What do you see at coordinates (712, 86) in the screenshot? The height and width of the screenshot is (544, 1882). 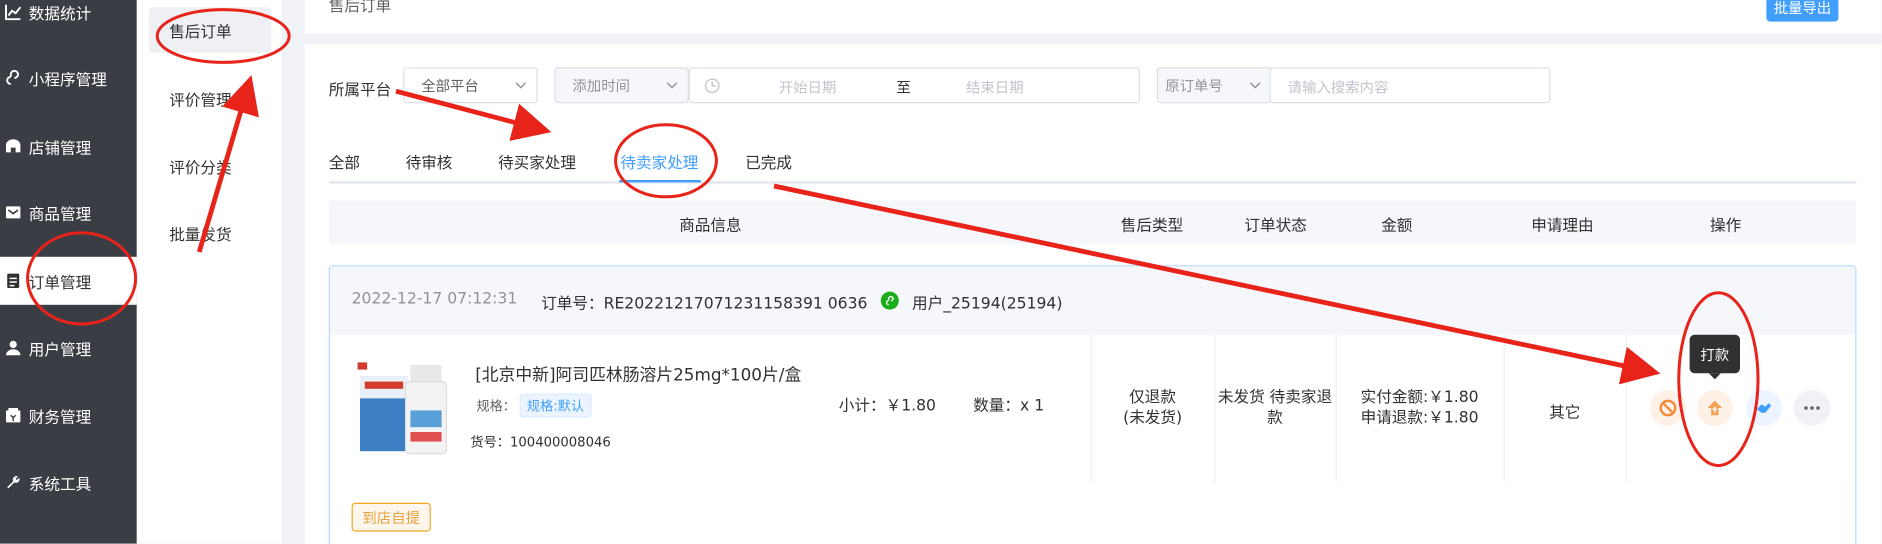 I see `clock-icon` at bounding box center [712, 86].